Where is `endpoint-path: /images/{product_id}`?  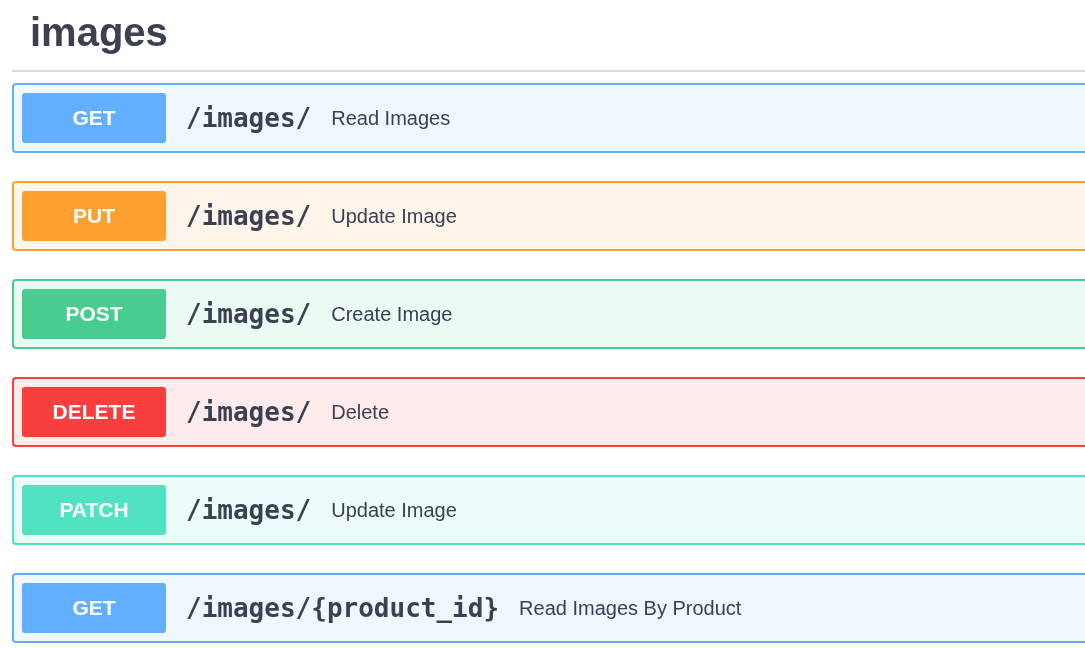 endpoint-path: /images/{product_id} is located at coordinates (343, 608).